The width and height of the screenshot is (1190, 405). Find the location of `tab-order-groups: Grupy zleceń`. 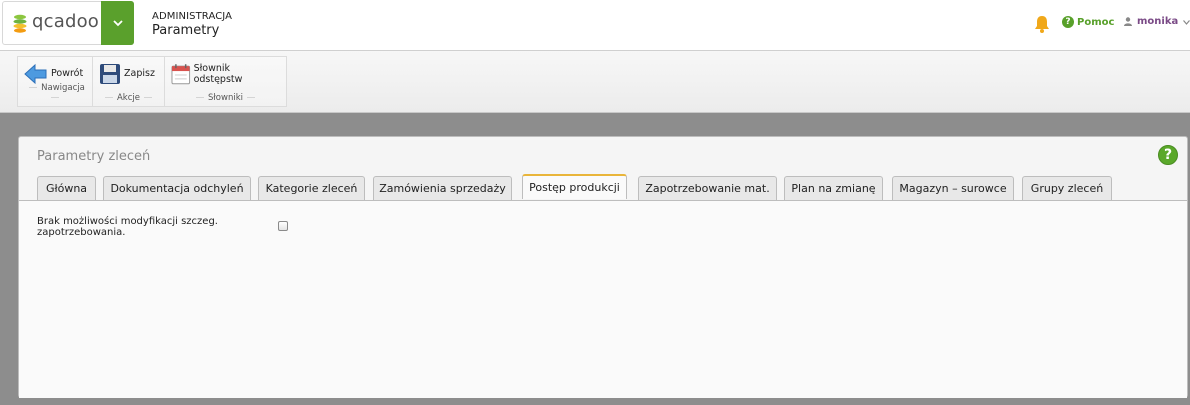

tab-order-groups: Grupy zleceń is located at coordinates (1067, 188).